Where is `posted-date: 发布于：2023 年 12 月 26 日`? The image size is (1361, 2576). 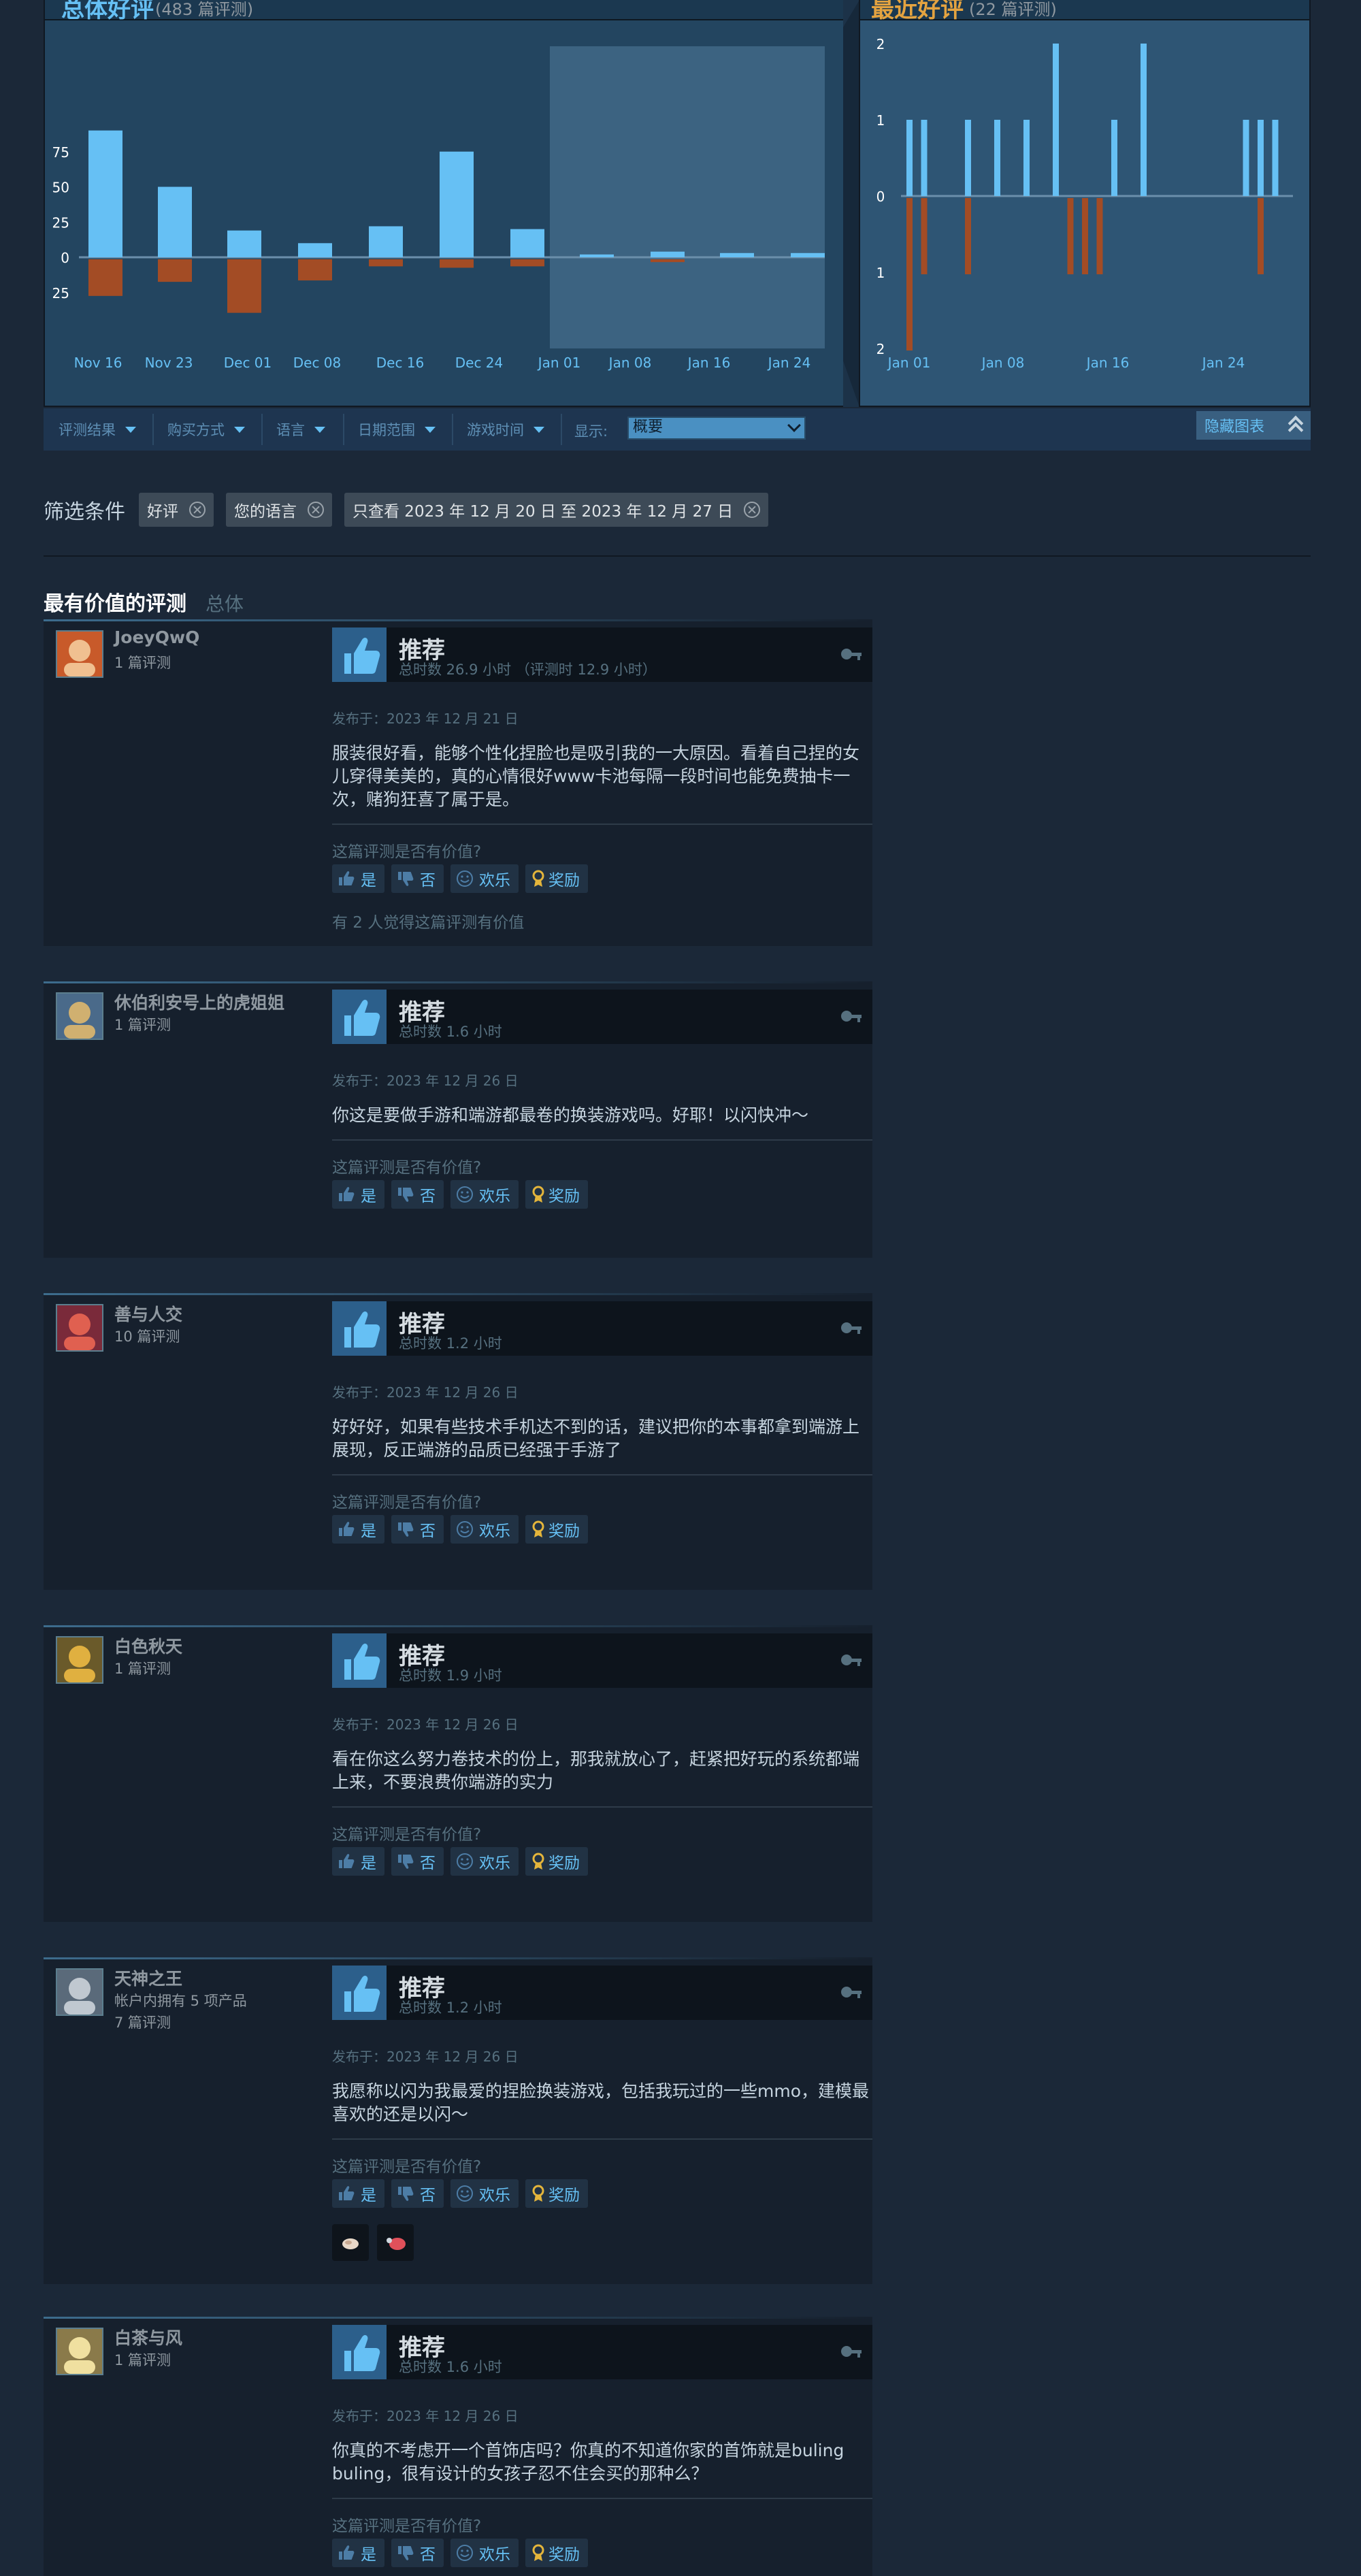 posted-date: 发布于：2023 年 12 月 26 日 is located at coordinates (425, 2416).